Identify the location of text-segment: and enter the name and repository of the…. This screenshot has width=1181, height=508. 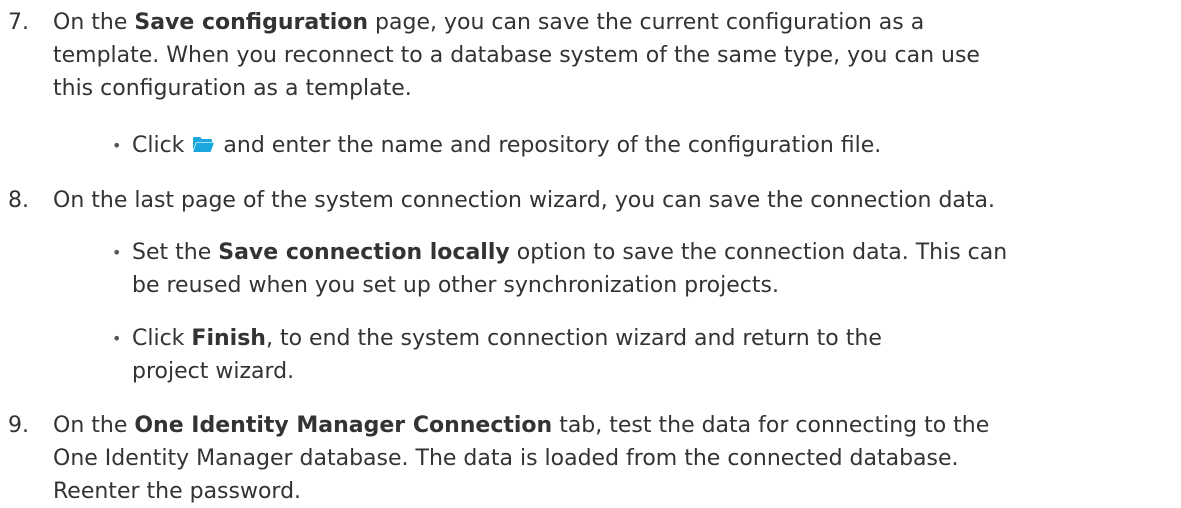
(549, 145).